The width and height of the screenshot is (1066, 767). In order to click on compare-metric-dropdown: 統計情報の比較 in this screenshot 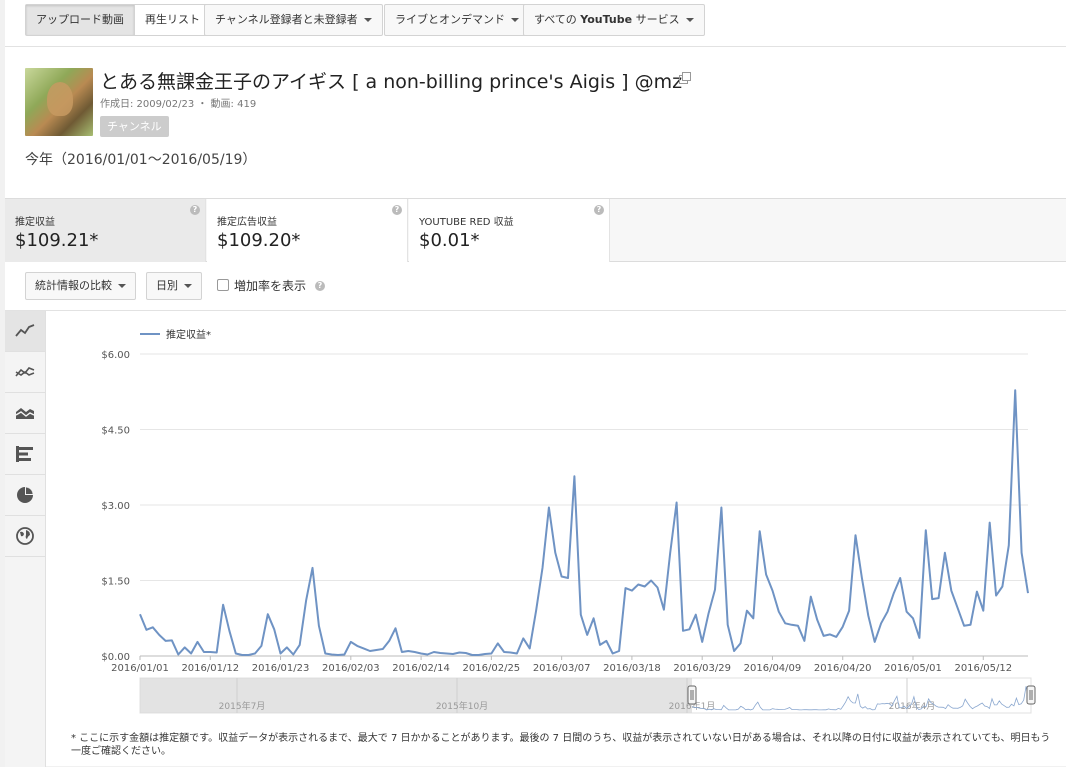, I will do `click(80, 286)`.